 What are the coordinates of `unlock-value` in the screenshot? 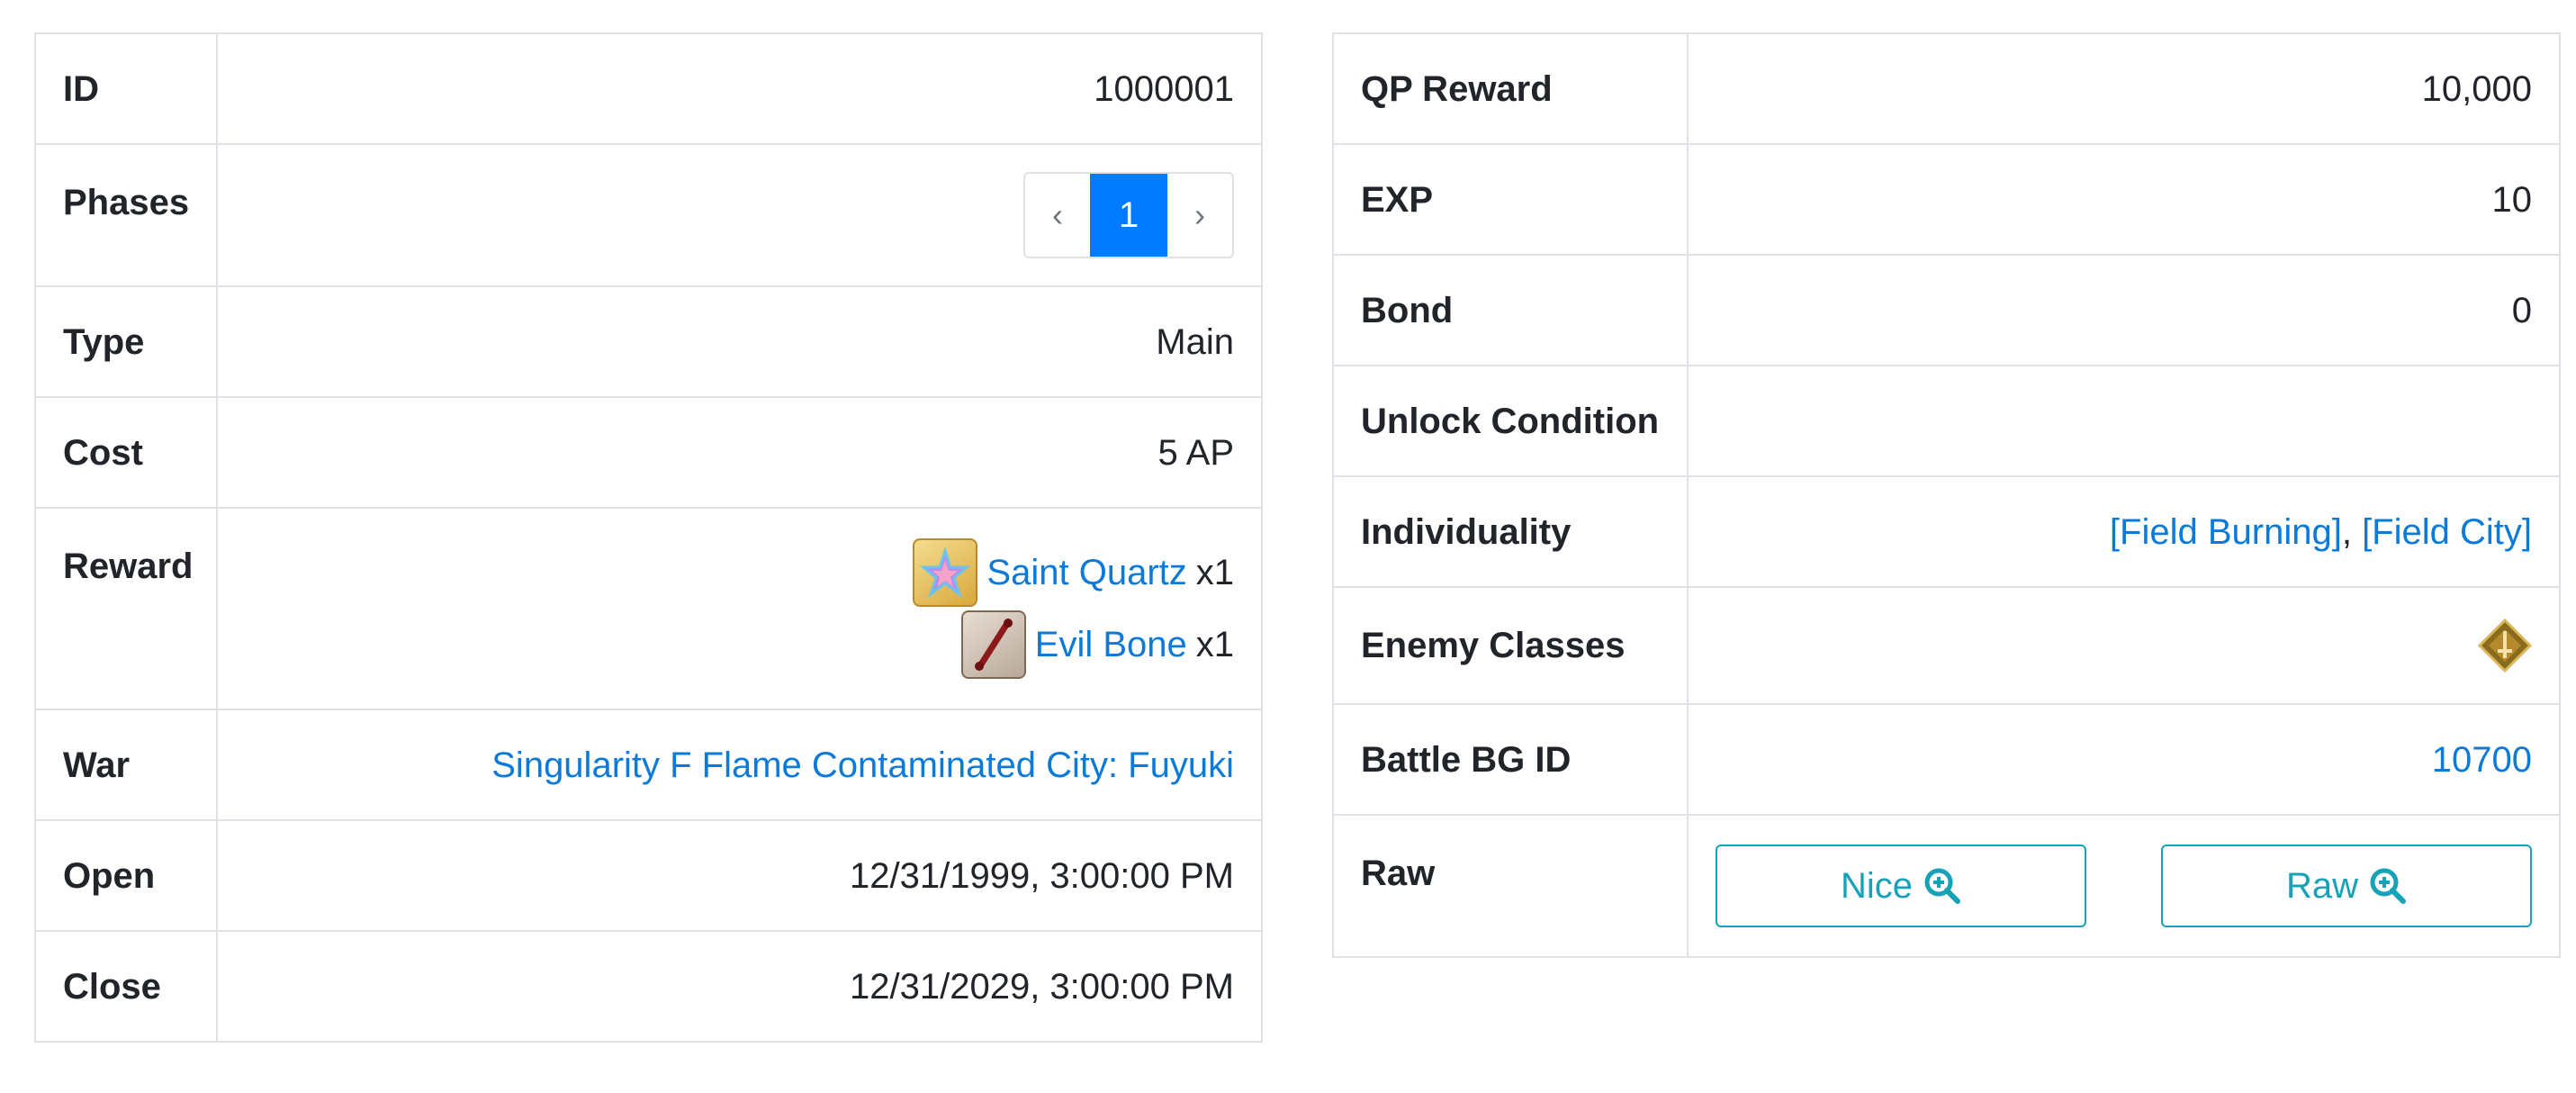 It's located at (2124, 421).